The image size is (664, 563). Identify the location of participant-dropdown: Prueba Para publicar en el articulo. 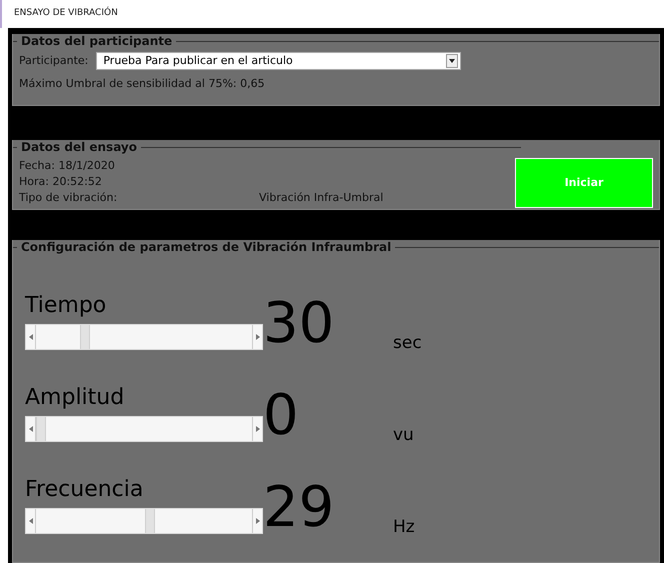
(279, 61).